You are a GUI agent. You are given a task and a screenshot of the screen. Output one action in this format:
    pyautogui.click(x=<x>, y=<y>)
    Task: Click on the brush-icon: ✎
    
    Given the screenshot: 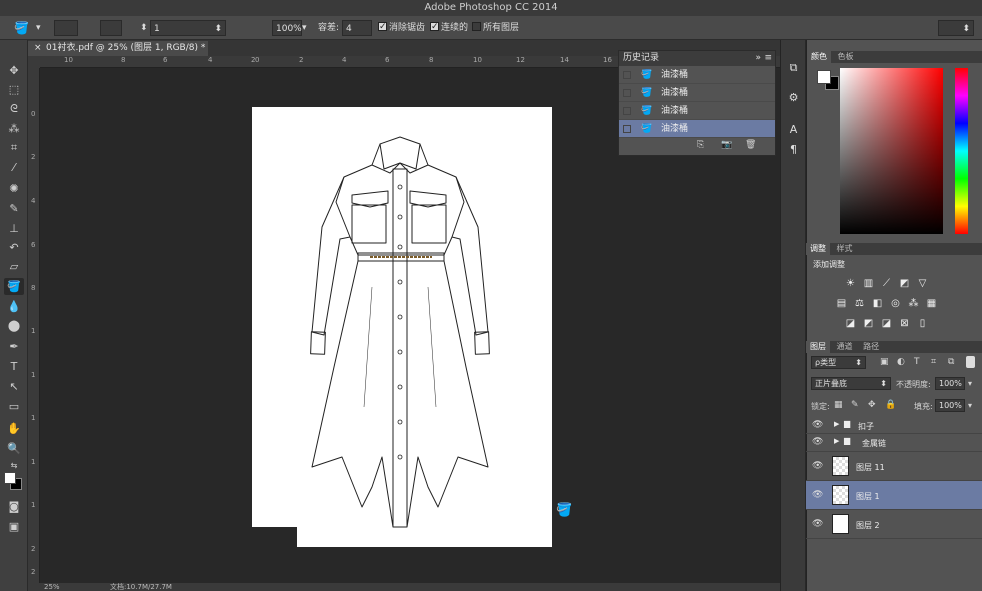 What is the action you would take?
    pyautogui.click(x=14, y=208)
    